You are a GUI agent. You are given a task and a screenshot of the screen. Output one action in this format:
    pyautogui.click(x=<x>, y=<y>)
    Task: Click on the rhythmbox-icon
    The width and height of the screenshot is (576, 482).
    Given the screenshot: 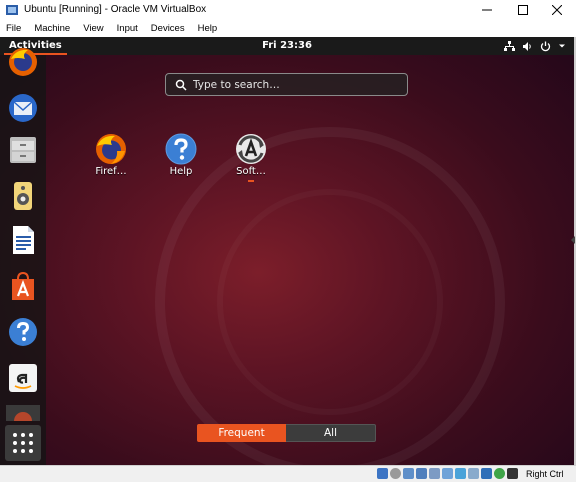 What is the action you would take?
    pyautogui.click(x=23, y=196)
    